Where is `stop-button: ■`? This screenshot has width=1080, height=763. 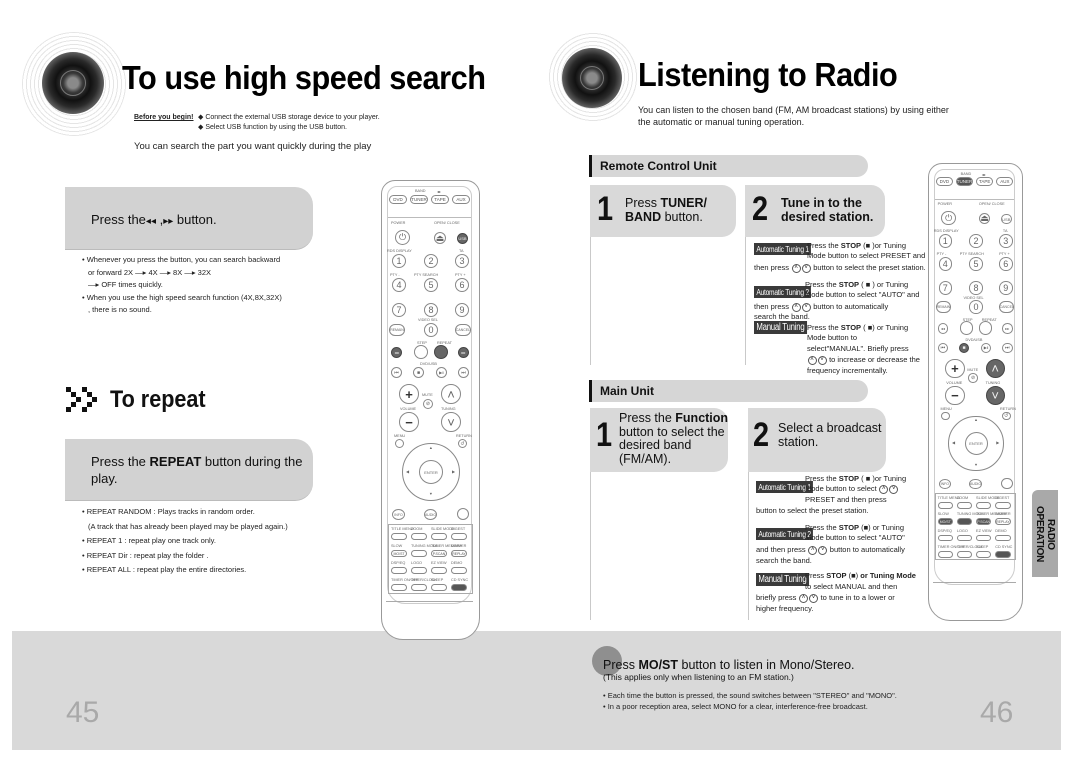 stop-button: ■ is located at coordinates (418, 372).